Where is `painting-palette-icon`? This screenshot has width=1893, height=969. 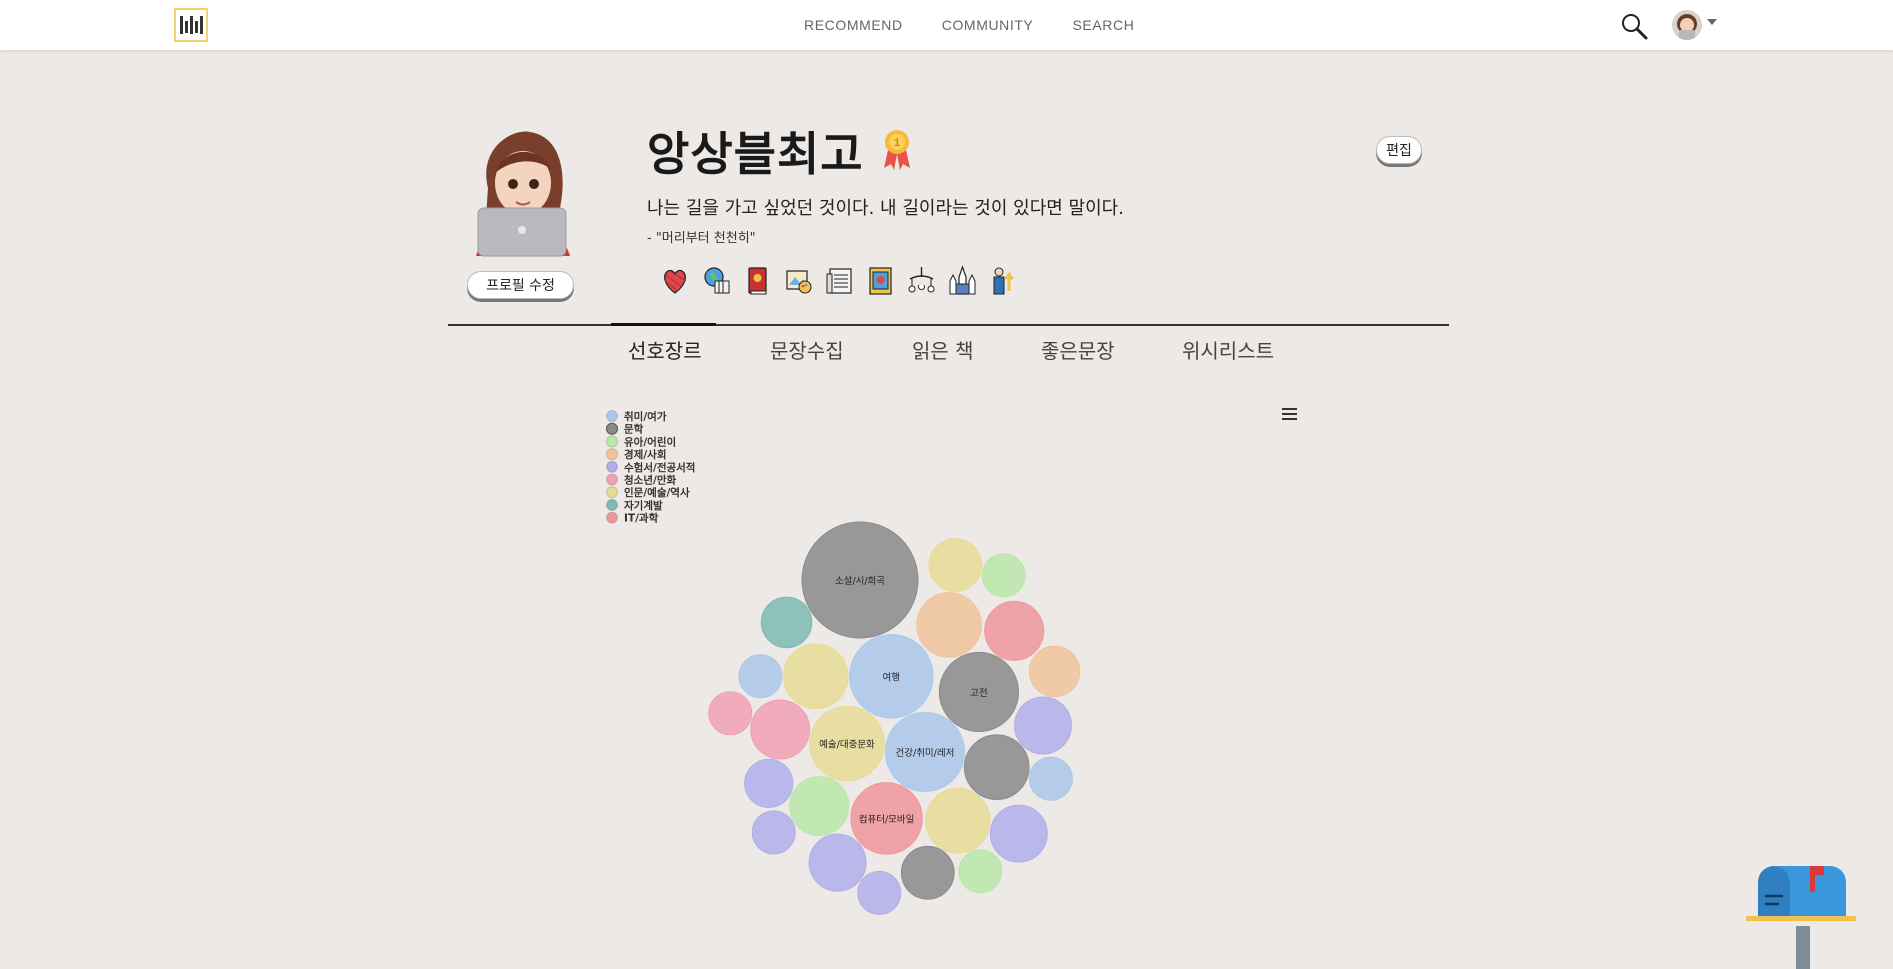
painting-palette-icon is located at coordinates (798, 280).